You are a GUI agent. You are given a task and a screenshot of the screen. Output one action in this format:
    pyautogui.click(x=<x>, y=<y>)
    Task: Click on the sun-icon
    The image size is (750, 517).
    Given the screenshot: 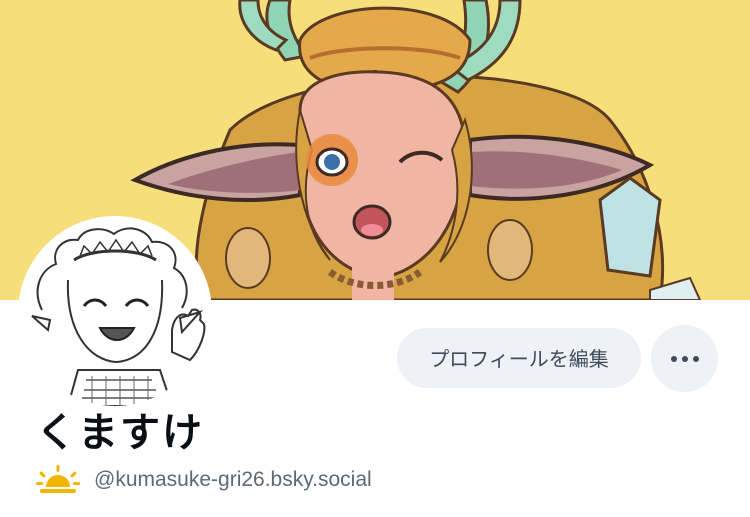 What is the action you would take?
    pyautogui.click(x=58, y=479)
    